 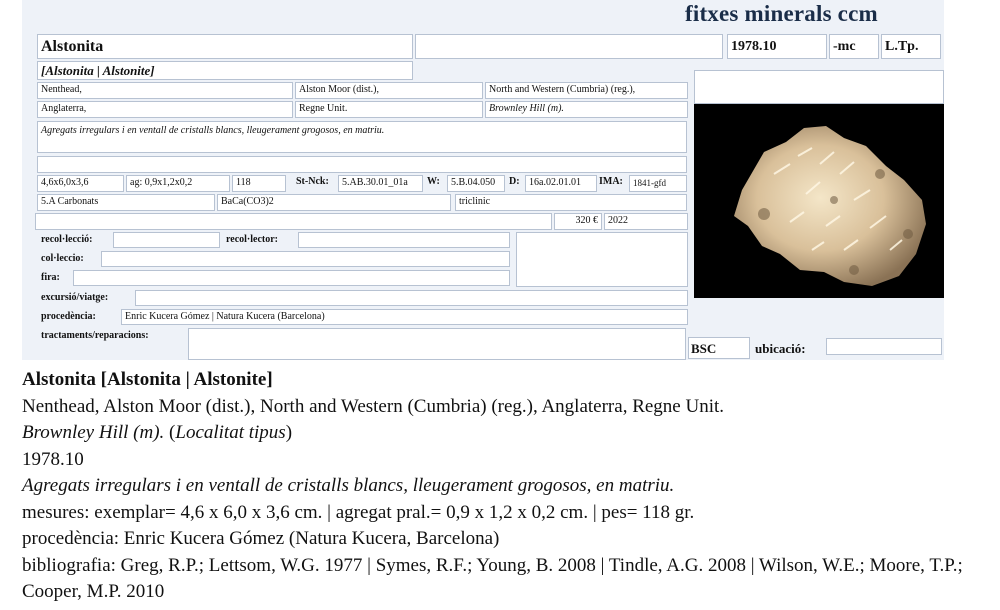 I want to click on location-field, so click(x=884, y=346).